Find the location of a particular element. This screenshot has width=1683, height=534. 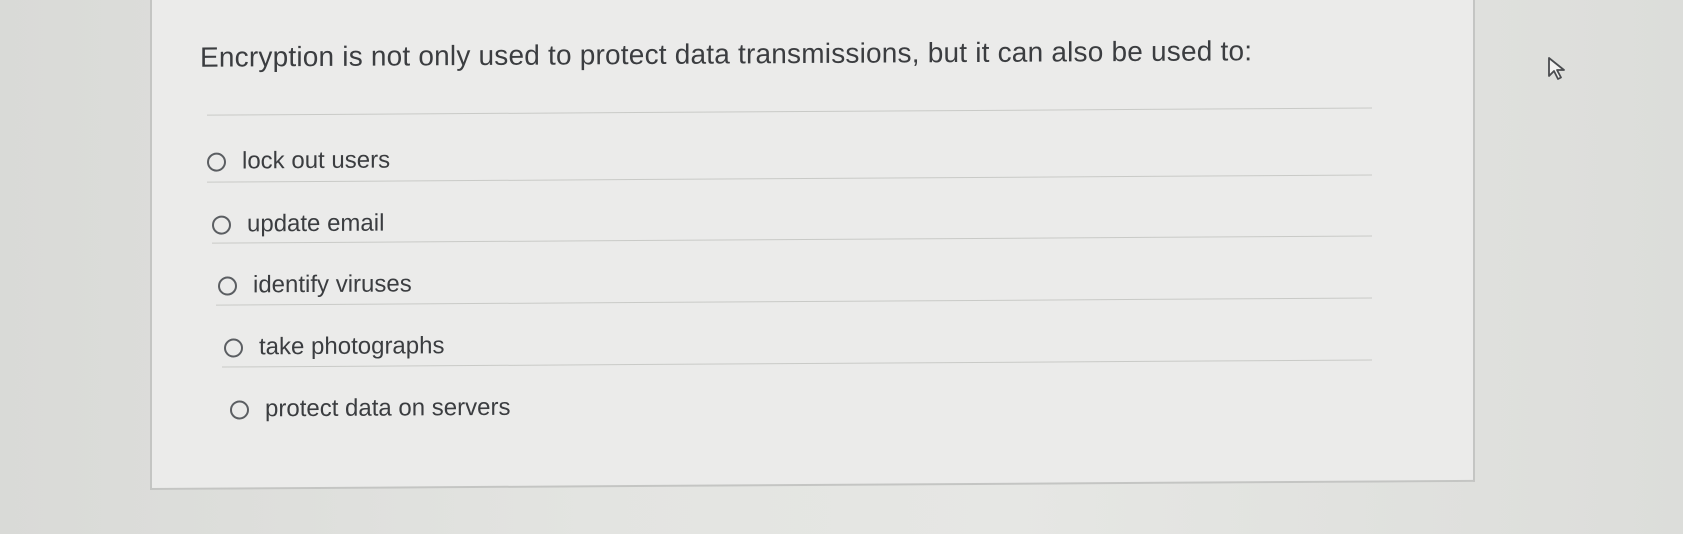

mouse-pointer-icon is located at coordinates (1558, 71).